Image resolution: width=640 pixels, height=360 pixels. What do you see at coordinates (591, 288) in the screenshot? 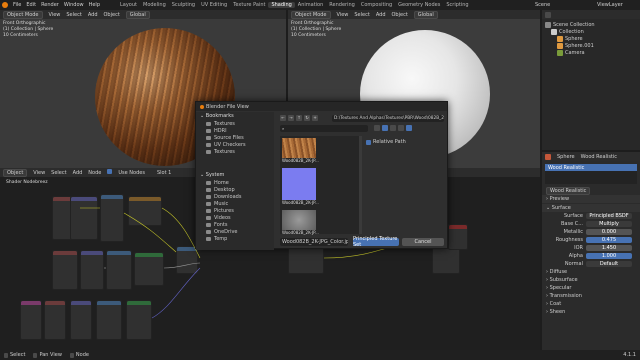
I see `subsection-specular: › Specular` at bounding box center [591, 288].